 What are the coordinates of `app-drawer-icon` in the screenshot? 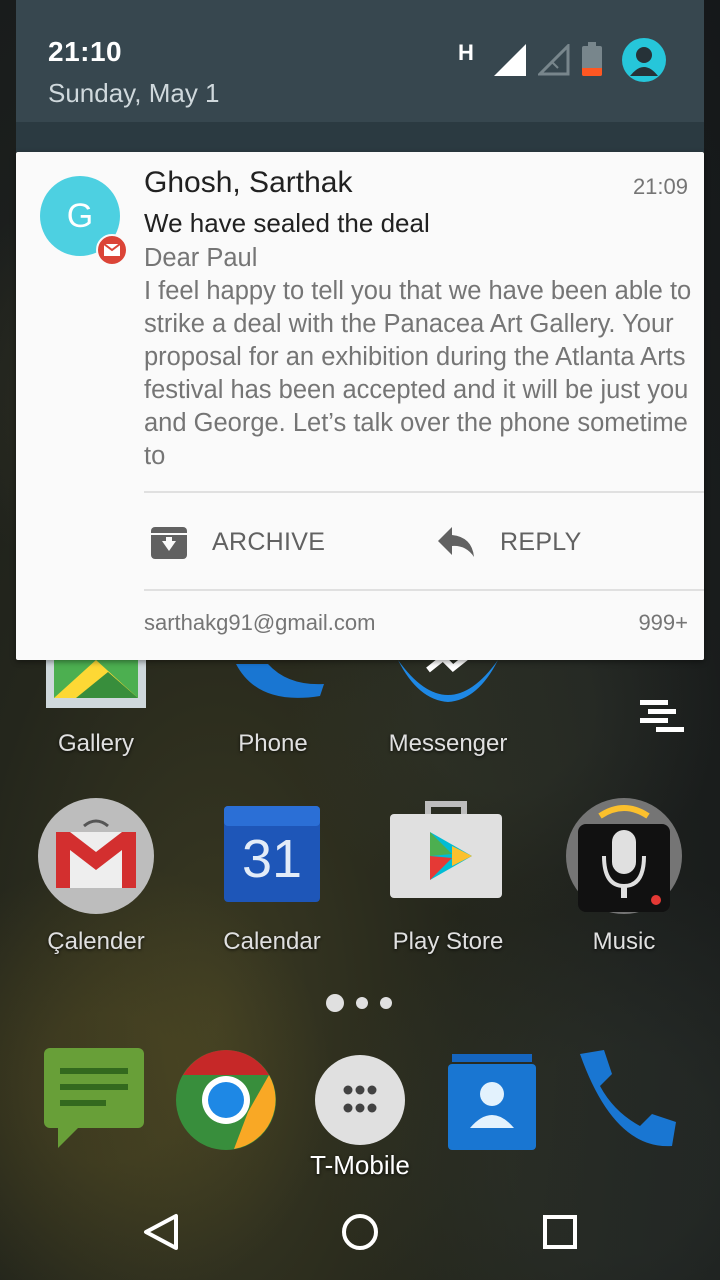 It's located at (360, 1100).